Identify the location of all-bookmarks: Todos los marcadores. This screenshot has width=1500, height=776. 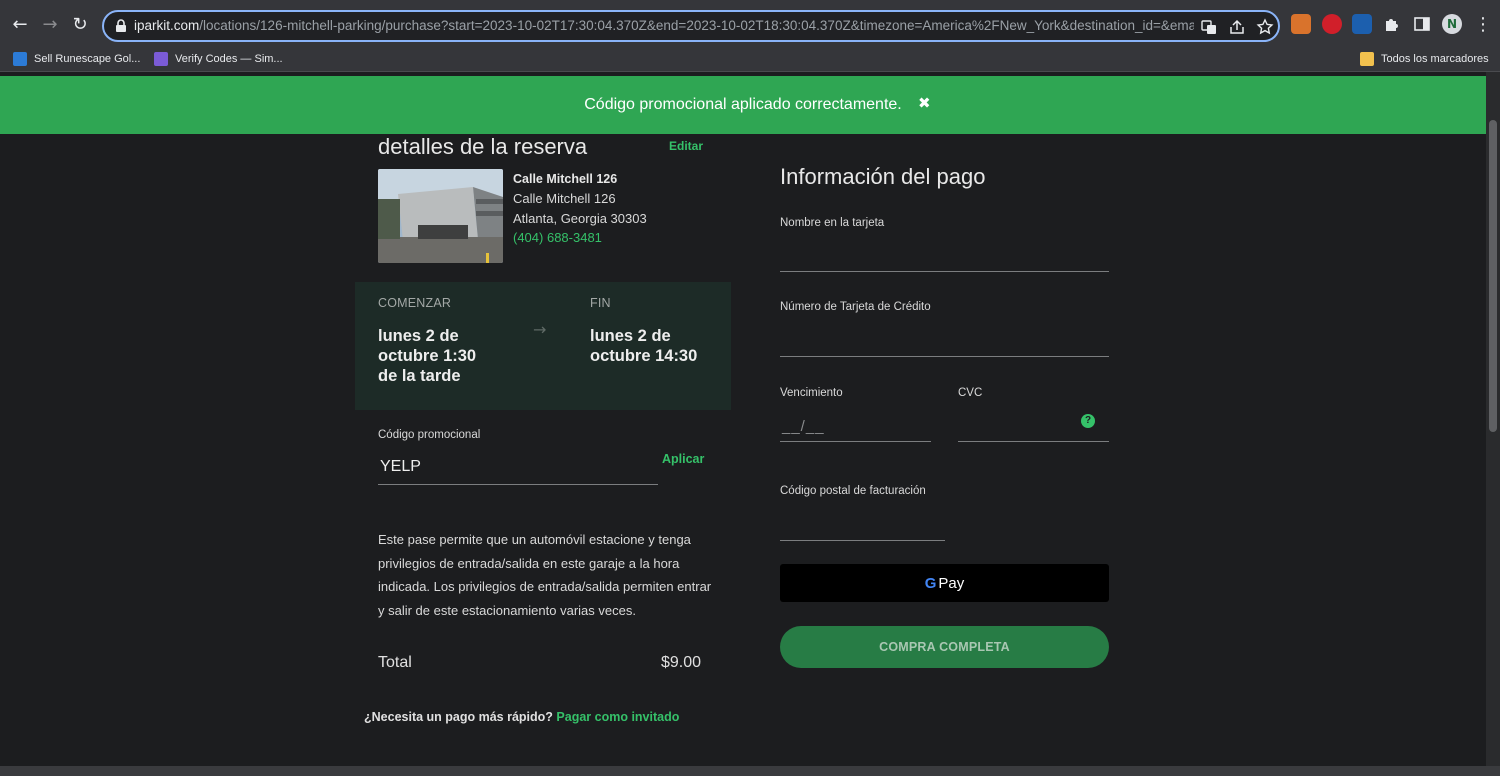
(1424, 59).